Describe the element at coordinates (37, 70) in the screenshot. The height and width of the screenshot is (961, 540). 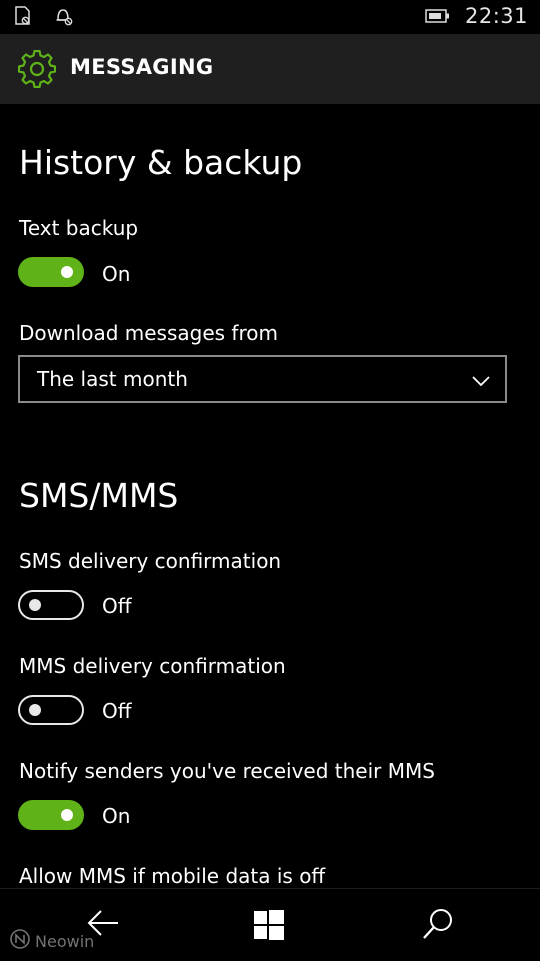
I see `gear-icon` at that location.